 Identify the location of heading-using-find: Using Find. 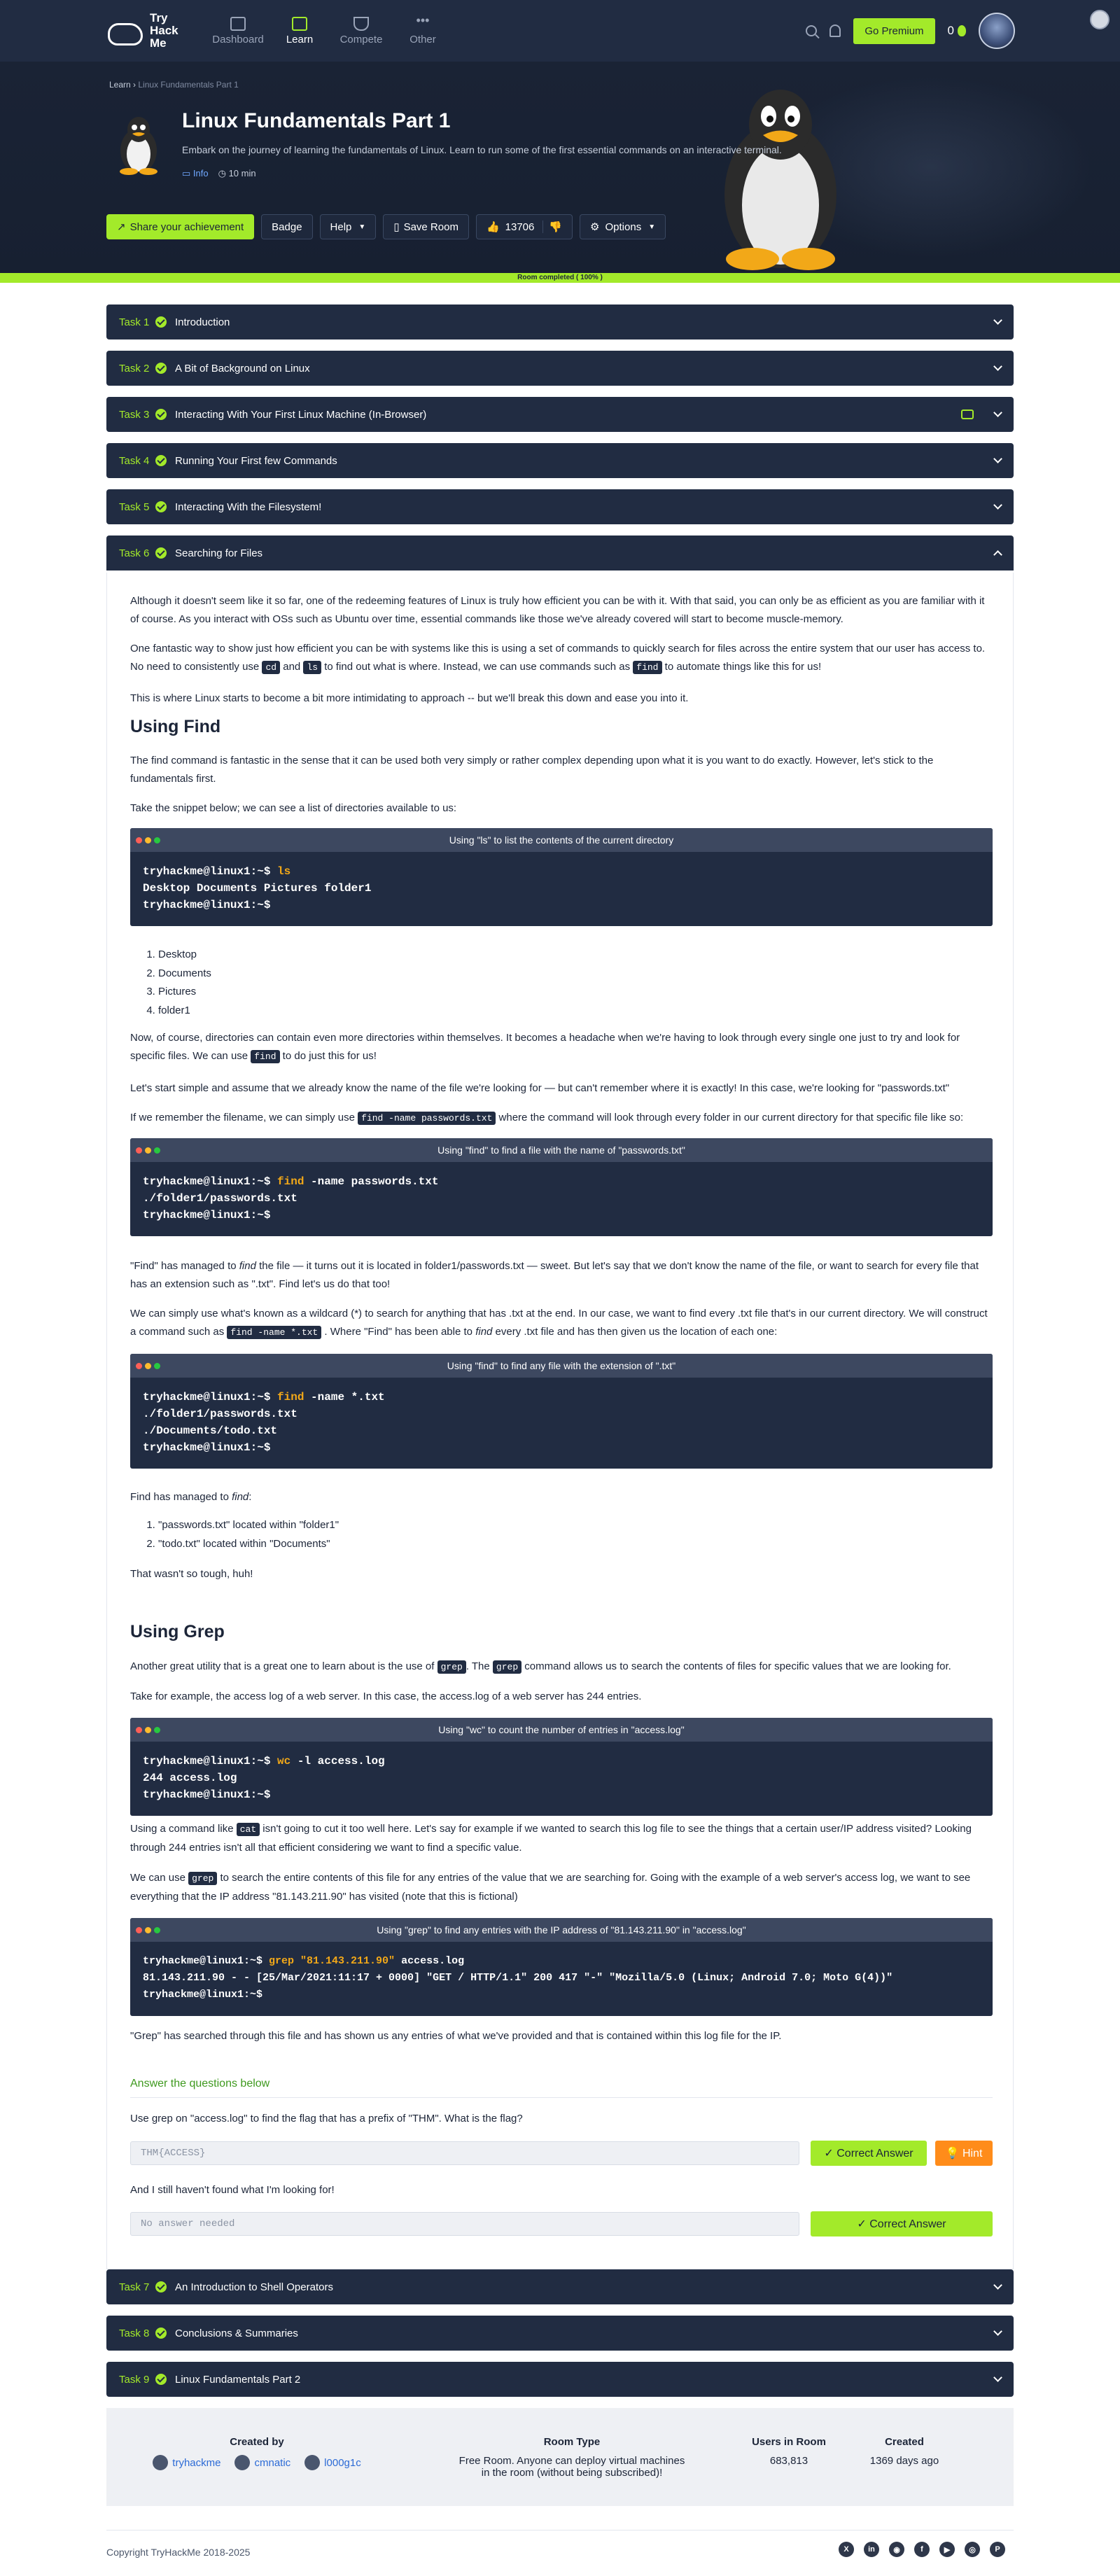
(175, 726).